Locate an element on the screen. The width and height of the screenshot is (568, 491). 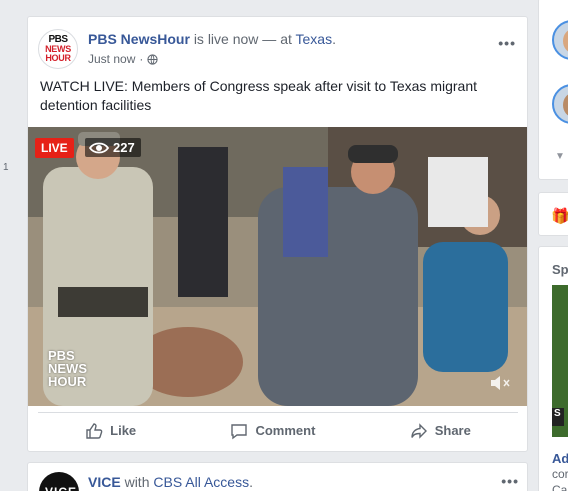
viewer-count-badge: 227 is located at coordinates (113, 147).